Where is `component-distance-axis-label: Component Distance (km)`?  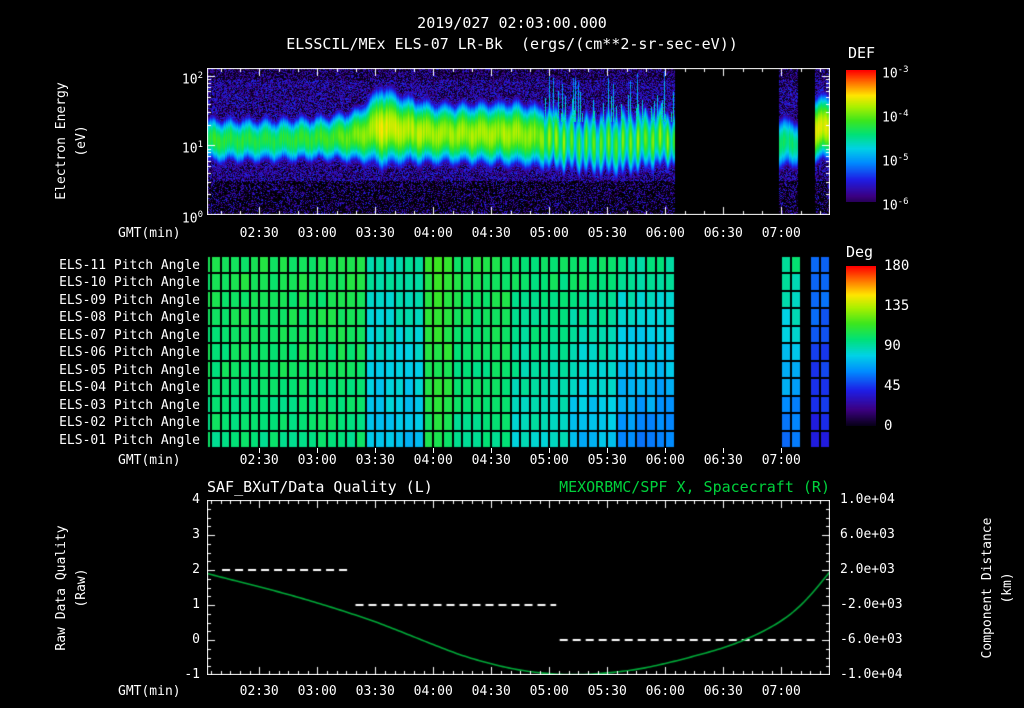
component-distance-axis-label: Component Distance (km) is located at coordinates (997, 588).